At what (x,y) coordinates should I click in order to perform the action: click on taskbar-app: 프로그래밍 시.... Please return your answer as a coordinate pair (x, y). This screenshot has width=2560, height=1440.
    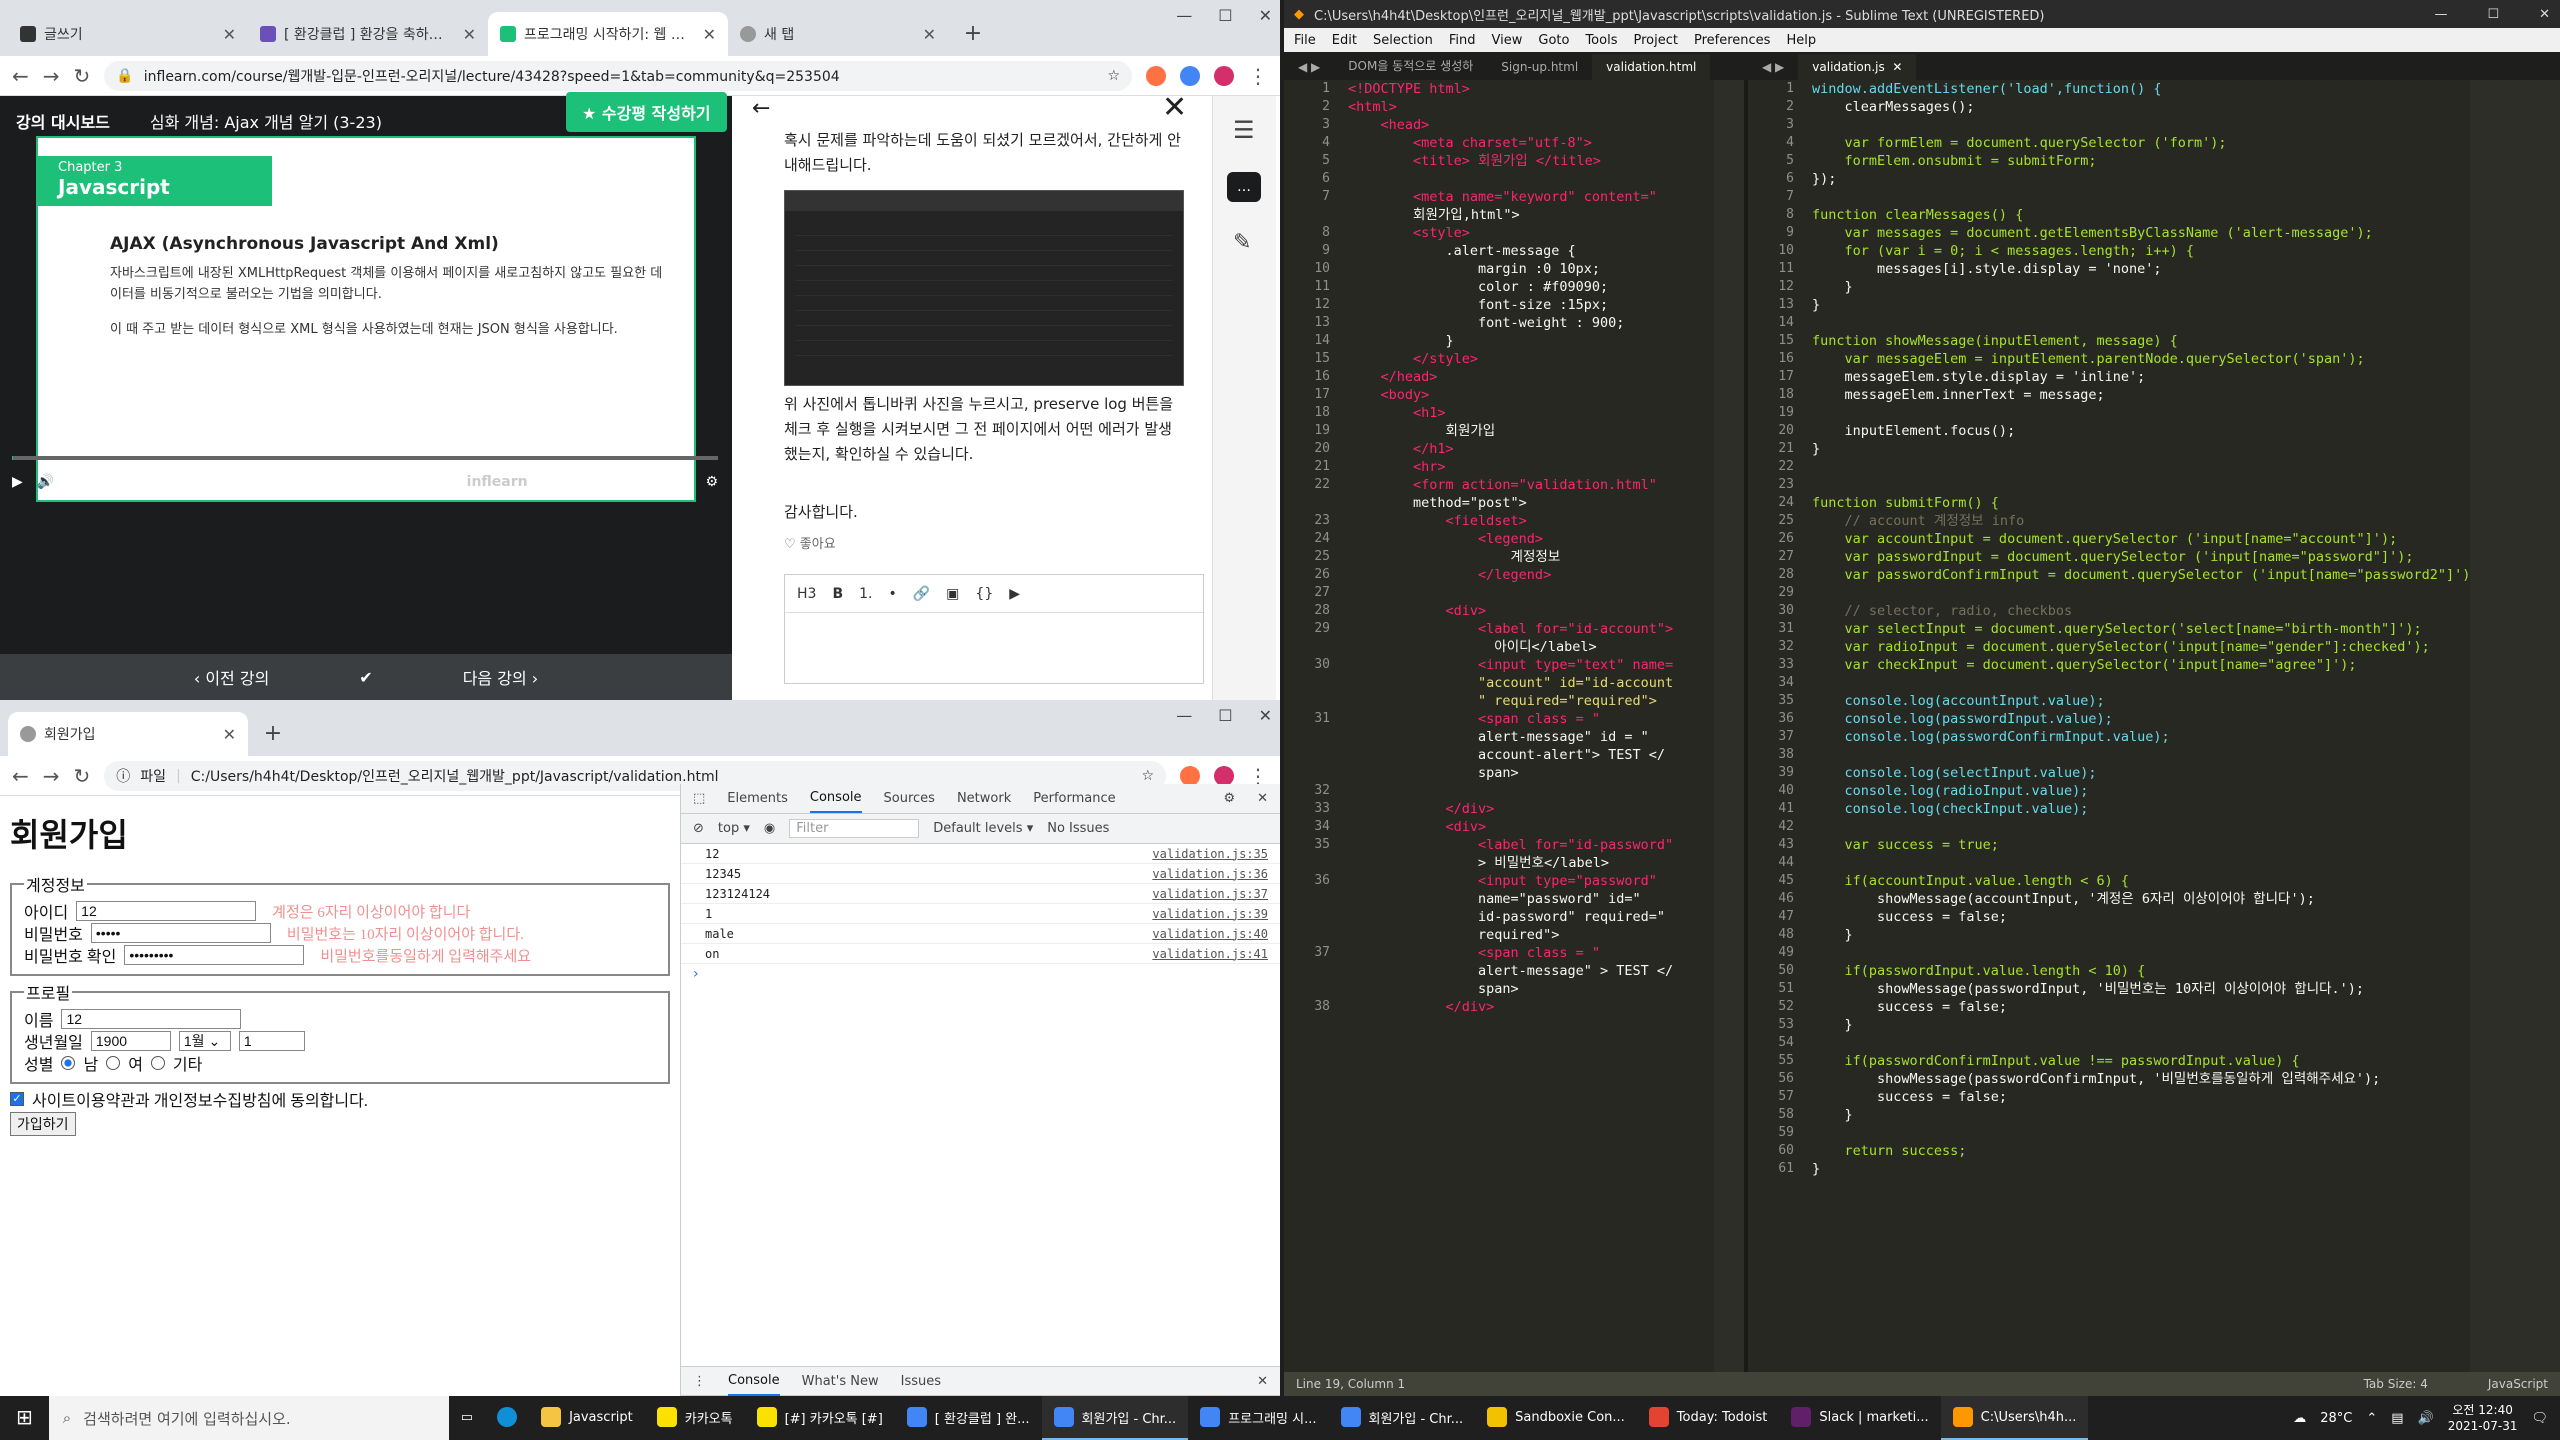
    Looking at the image, I should click on (1258, 1418).